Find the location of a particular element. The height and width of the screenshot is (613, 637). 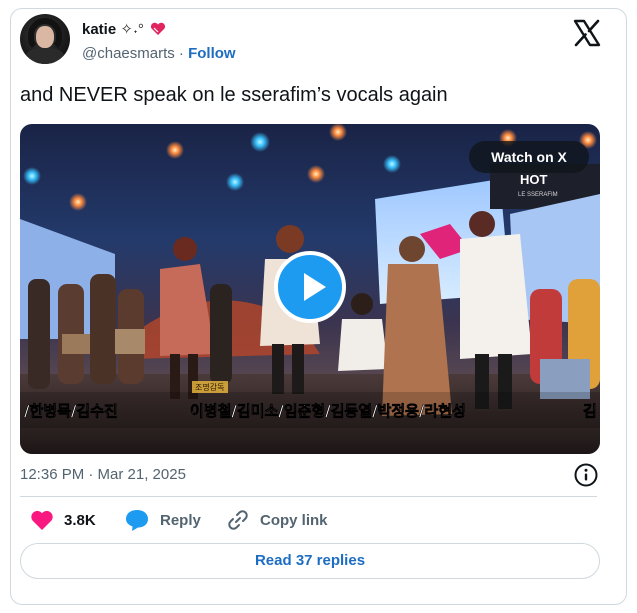

caption-main: 이병철/김미소/임준형/김동열/박정용/라현성 is located at coordinates (328, 411).